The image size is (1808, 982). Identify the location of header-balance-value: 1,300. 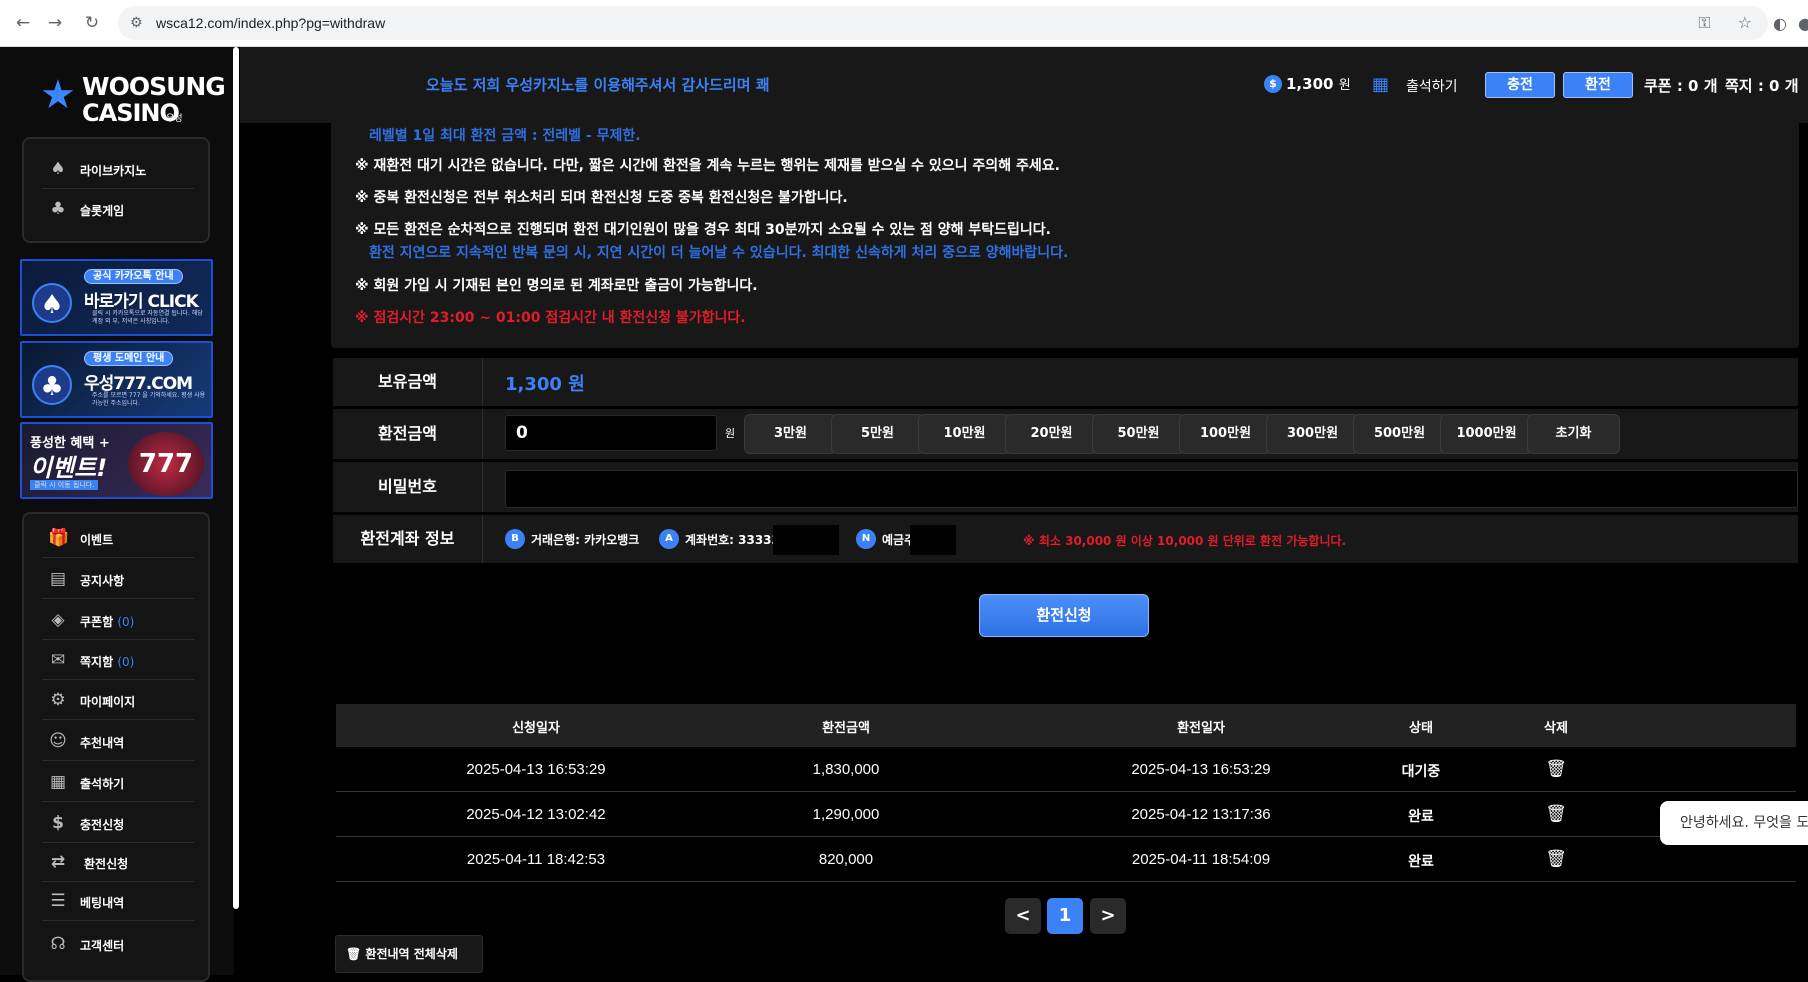
(1310, 84).